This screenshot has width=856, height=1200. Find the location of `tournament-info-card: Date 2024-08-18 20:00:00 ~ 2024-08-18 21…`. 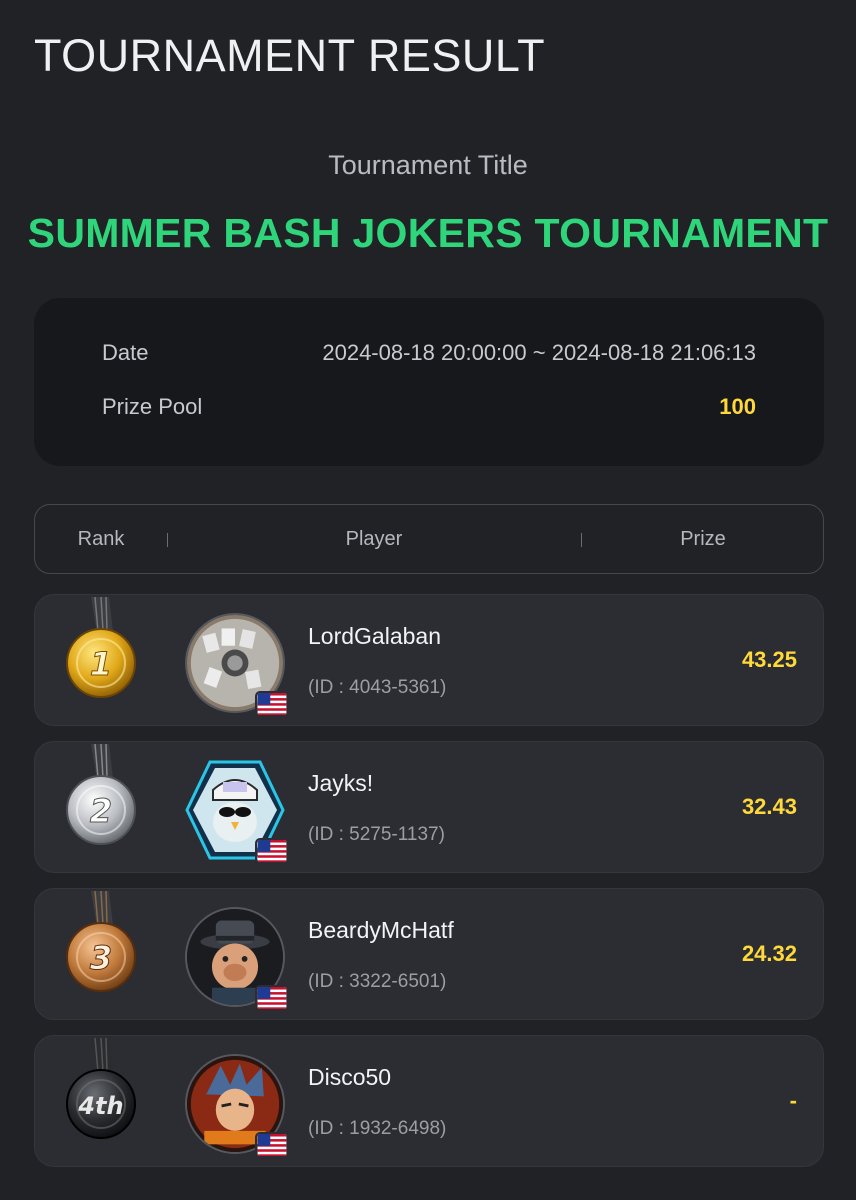

tournament-info-card: Date 2024-08-18 20:00:00 ~ 2024-08-18 21… is located at coordinates (429, 382).